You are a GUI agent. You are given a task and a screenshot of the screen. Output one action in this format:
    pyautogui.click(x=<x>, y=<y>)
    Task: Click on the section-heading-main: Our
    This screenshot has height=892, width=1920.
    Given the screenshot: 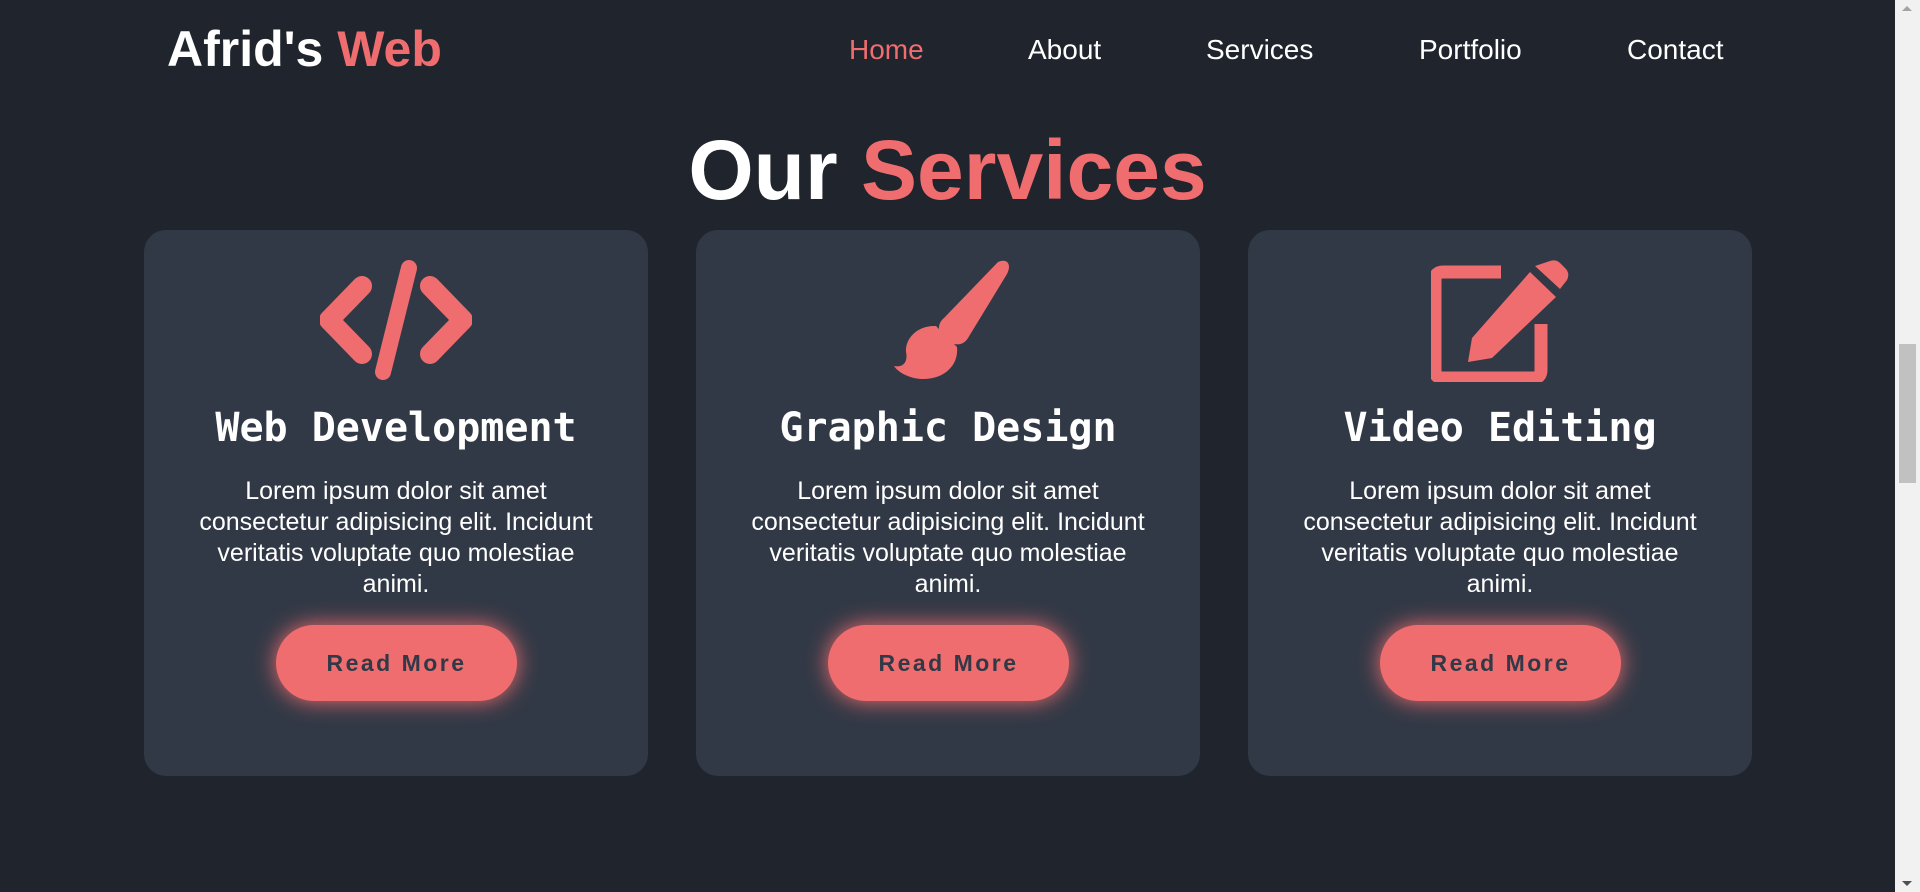 What is the action you would take?
    pyautogui.click(x=775, y=170)
    